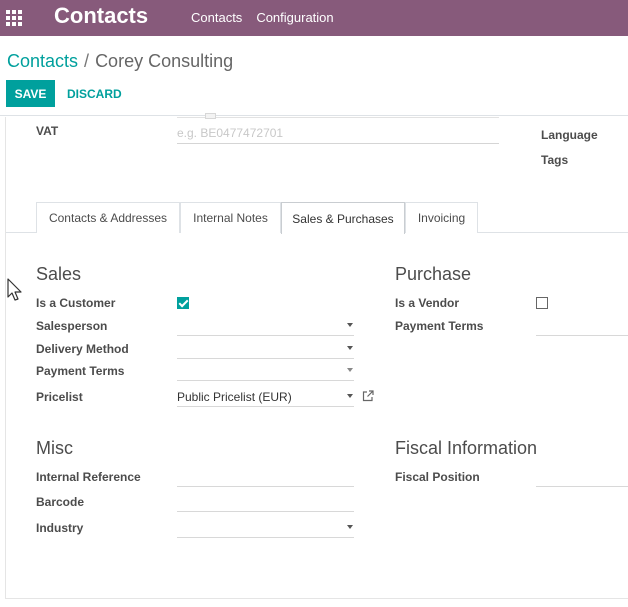 The height and width of the screenshot is (607, 628). Describe the element at coordinates (265, 372) in the screenshot. I see `payment-terms-select` at that location.